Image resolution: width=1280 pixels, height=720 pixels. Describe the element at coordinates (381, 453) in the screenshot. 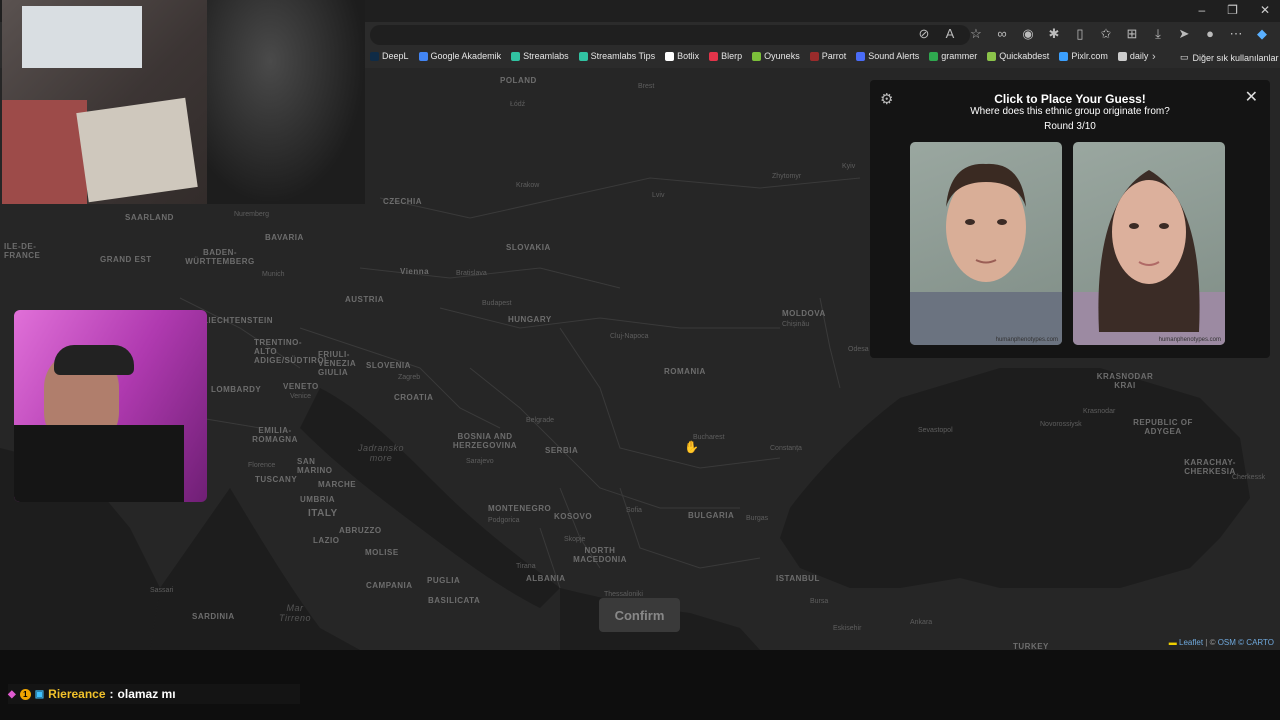

I see `sea-adriatic: Jadransko more` at that location.